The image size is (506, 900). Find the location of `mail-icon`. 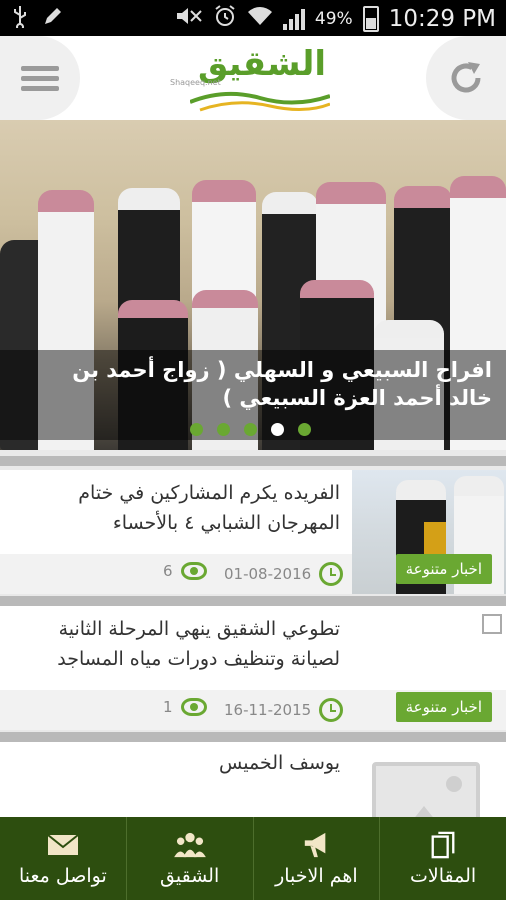

mail-icon is located at coordinates (63, 844).